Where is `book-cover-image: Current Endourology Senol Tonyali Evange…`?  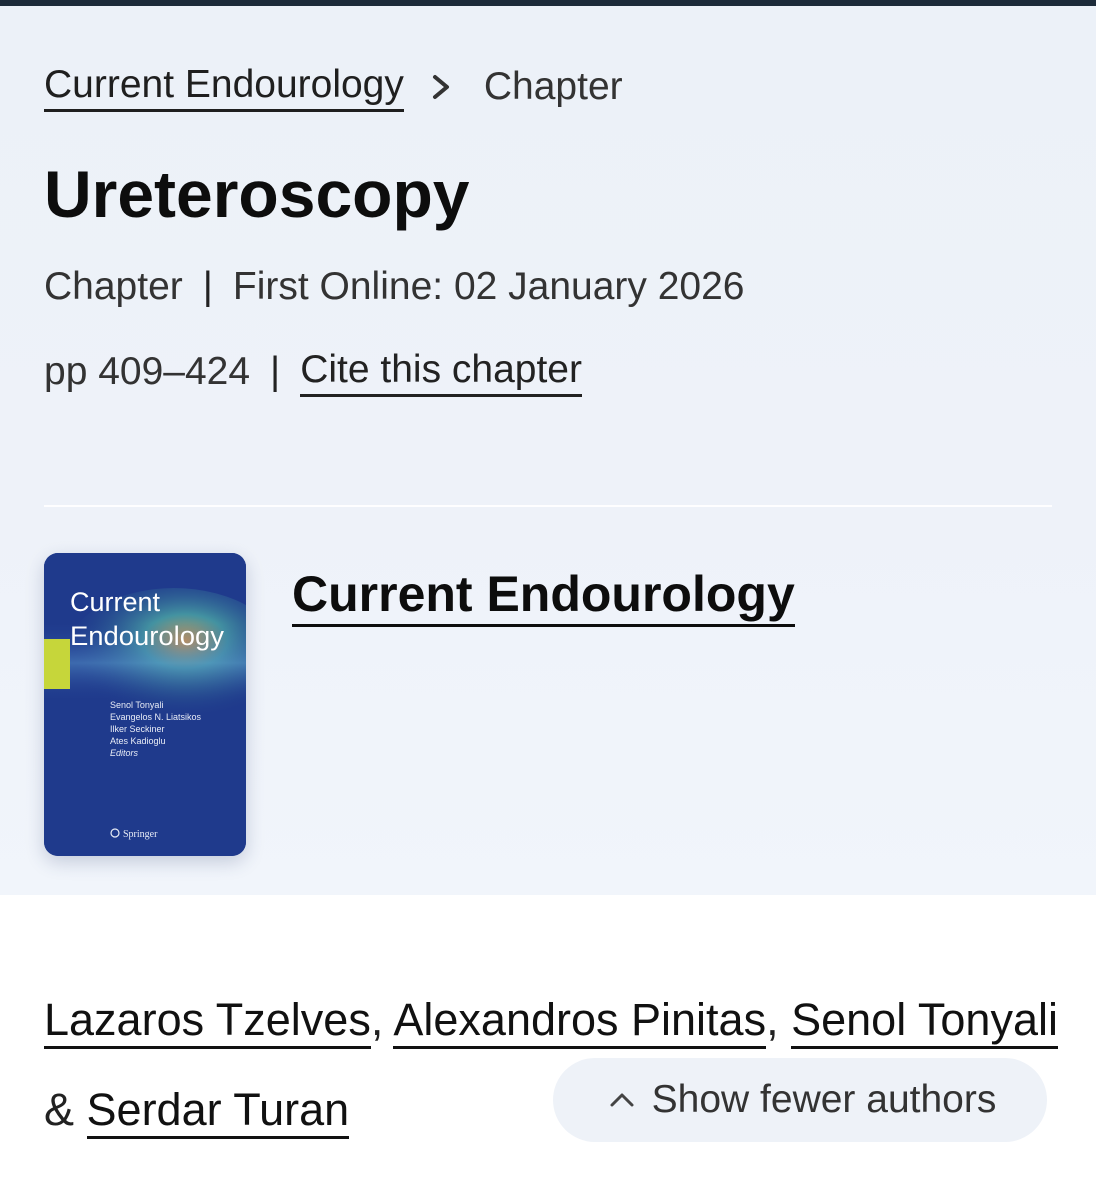
book-cover-image: Current Endourology Senol Tonyali Evange… is located at coordinates (145, 704).